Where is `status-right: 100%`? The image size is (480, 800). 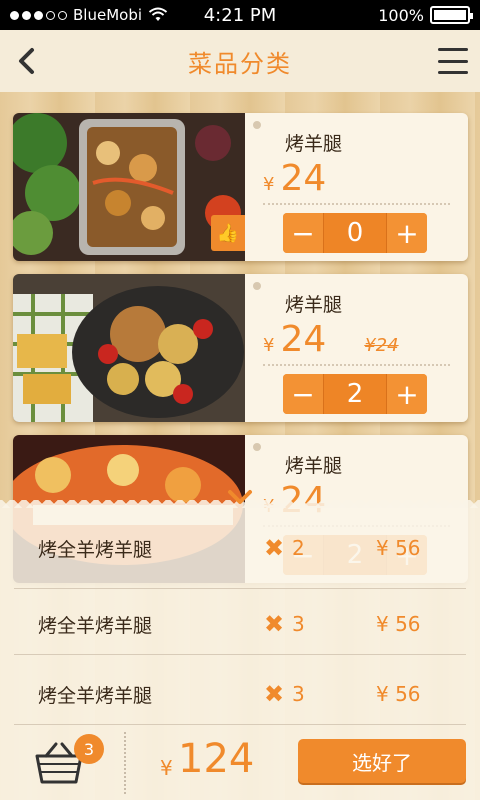 status-right: 100% is located at coordinates (425, 15).